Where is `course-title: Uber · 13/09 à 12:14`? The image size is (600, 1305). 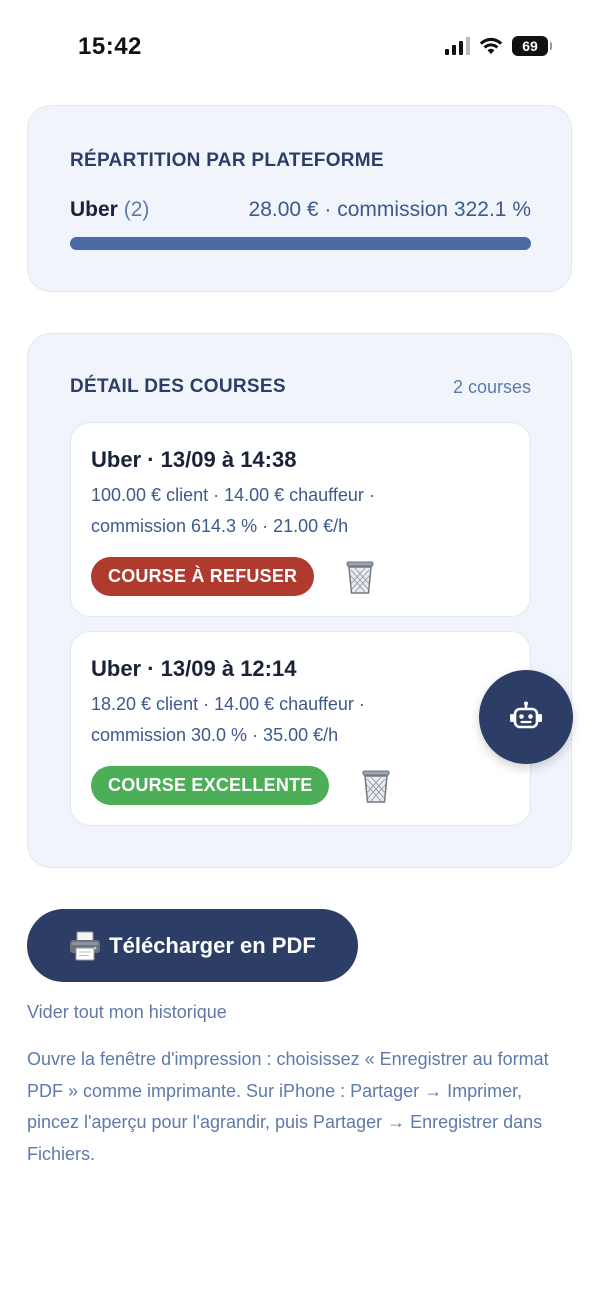
course-title: Uber · 13/09 à 12:14 is located at coordinates (194, 668).